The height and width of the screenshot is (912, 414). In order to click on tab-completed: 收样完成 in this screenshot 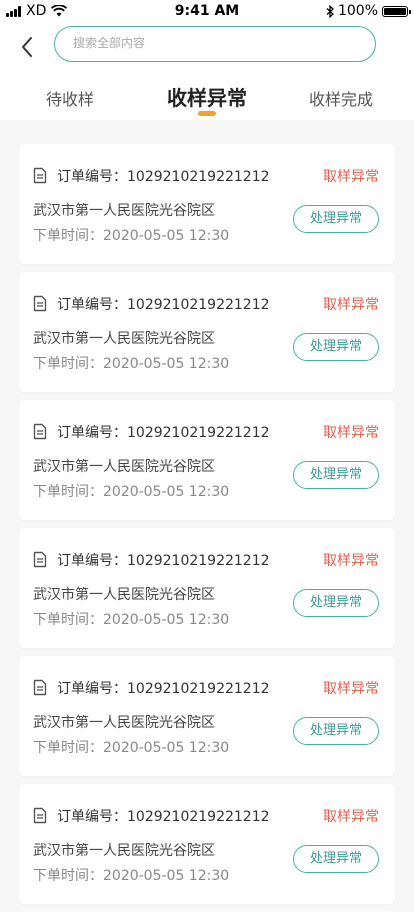, I will do `click(341, 98)`.